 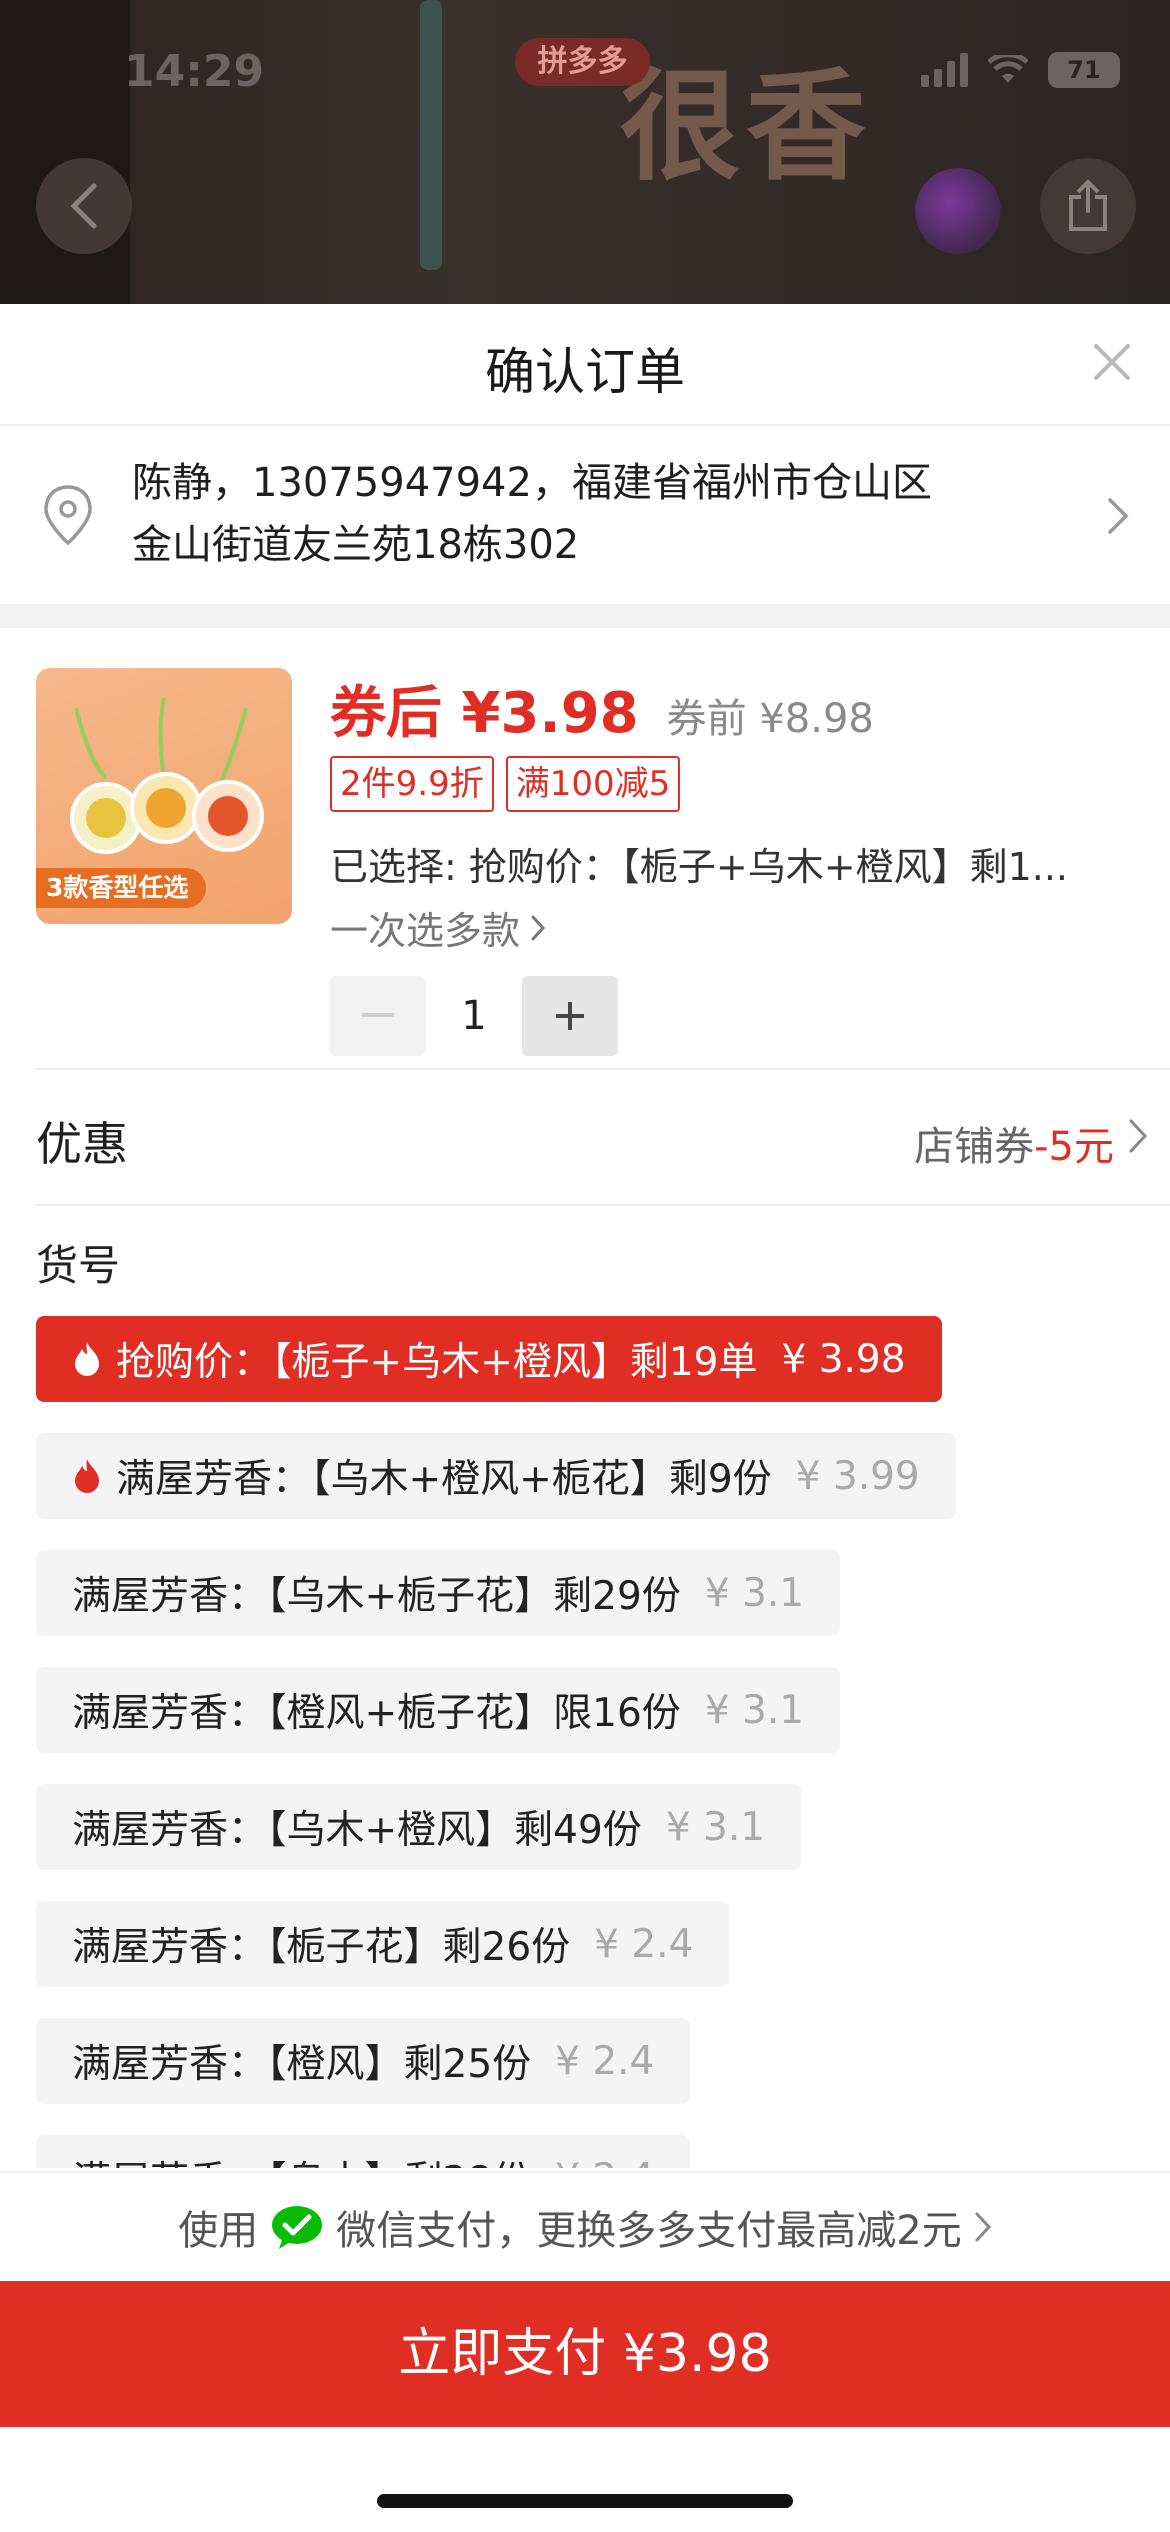 I want to click on discount-value: 店铺券-5元, so click(x=1014, y=1143).